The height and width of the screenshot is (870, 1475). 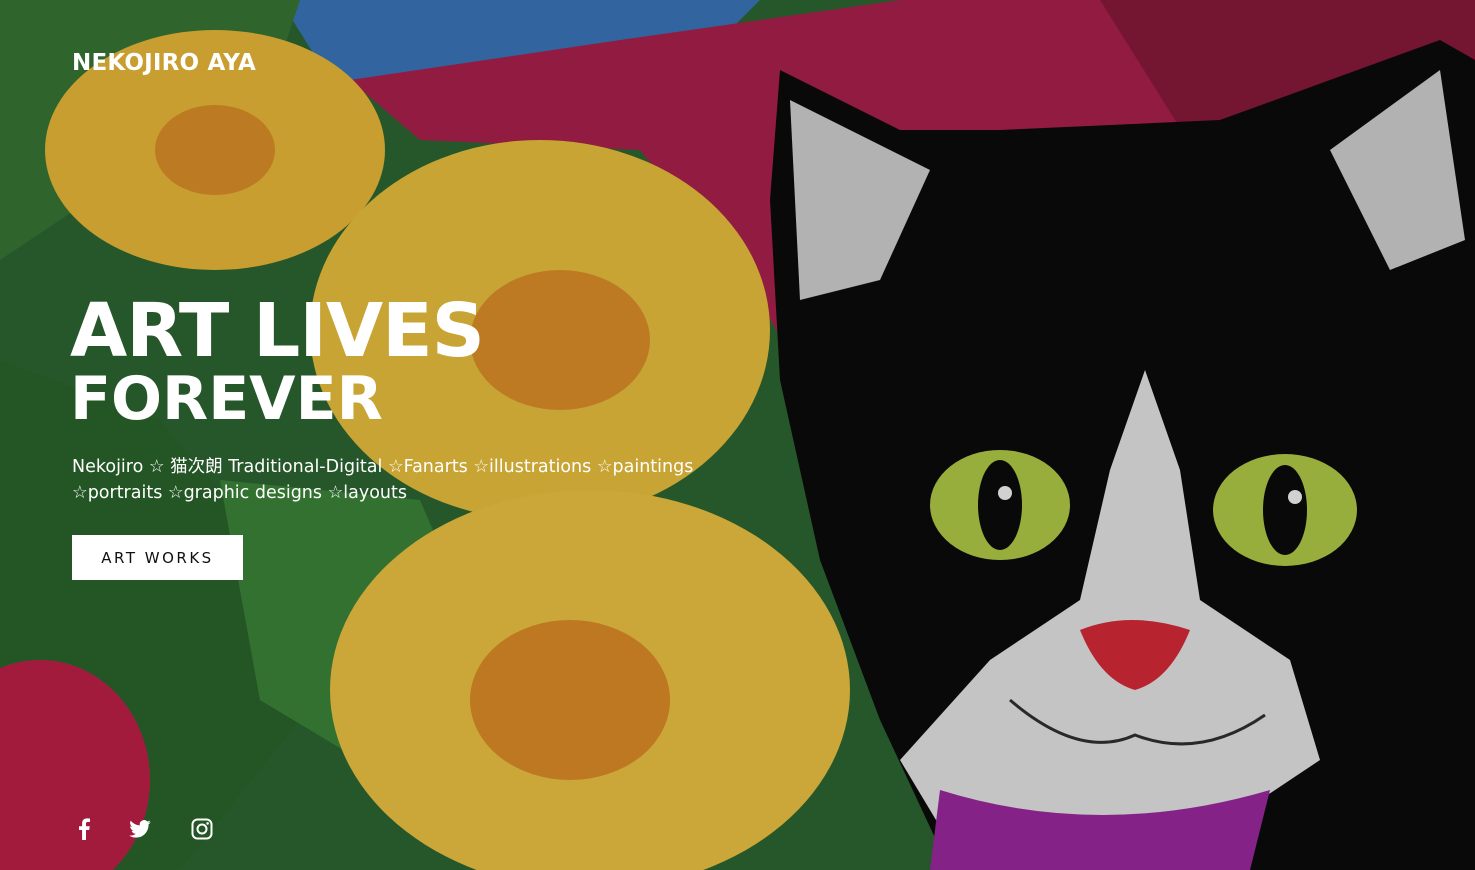 I want to click on art-works-button: ART WORKS, so click(x=157, y=557).